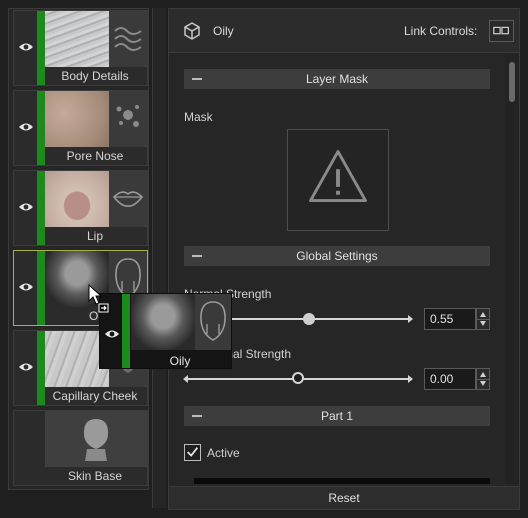 The image size is (528, 518). Describe the element at coordinates (94, 236) in the screenshot. I see `layer-name: Lip` at that location.